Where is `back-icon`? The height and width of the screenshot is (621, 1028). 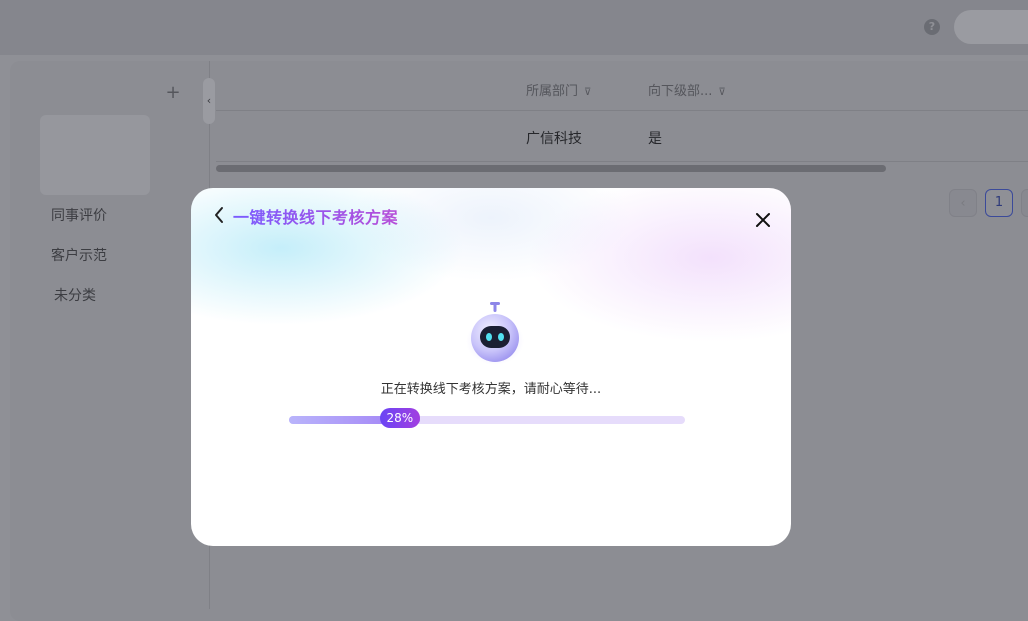 back-icon is located at coordinates (219, 215).